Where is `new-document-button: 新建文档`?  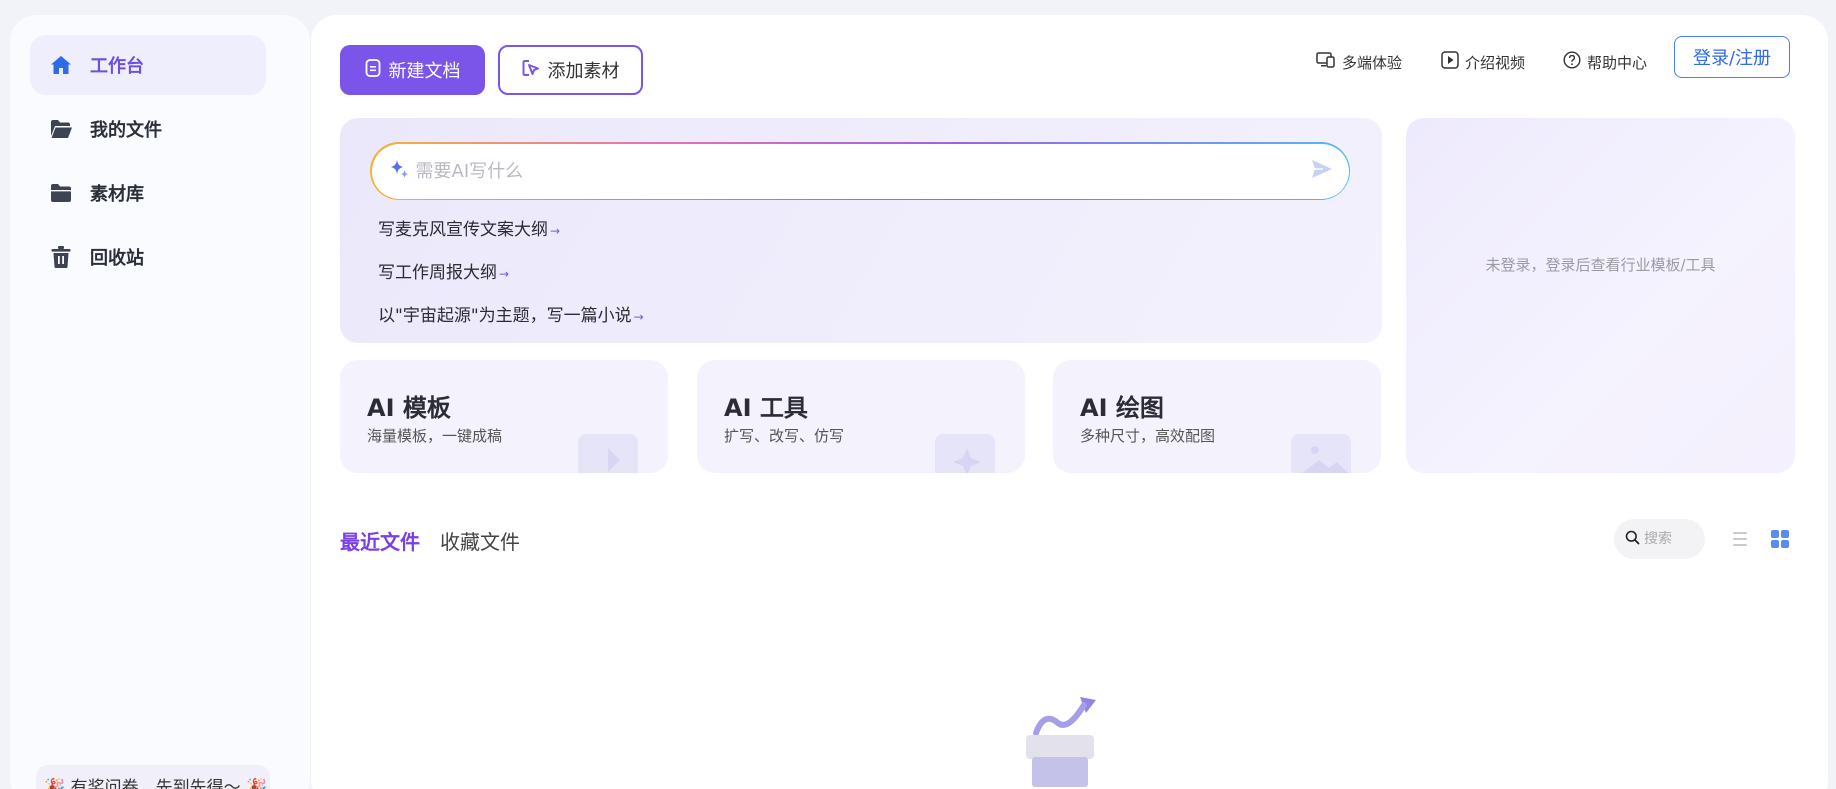
new-document-button: 新建文档 is located at coordinates (412, 70).